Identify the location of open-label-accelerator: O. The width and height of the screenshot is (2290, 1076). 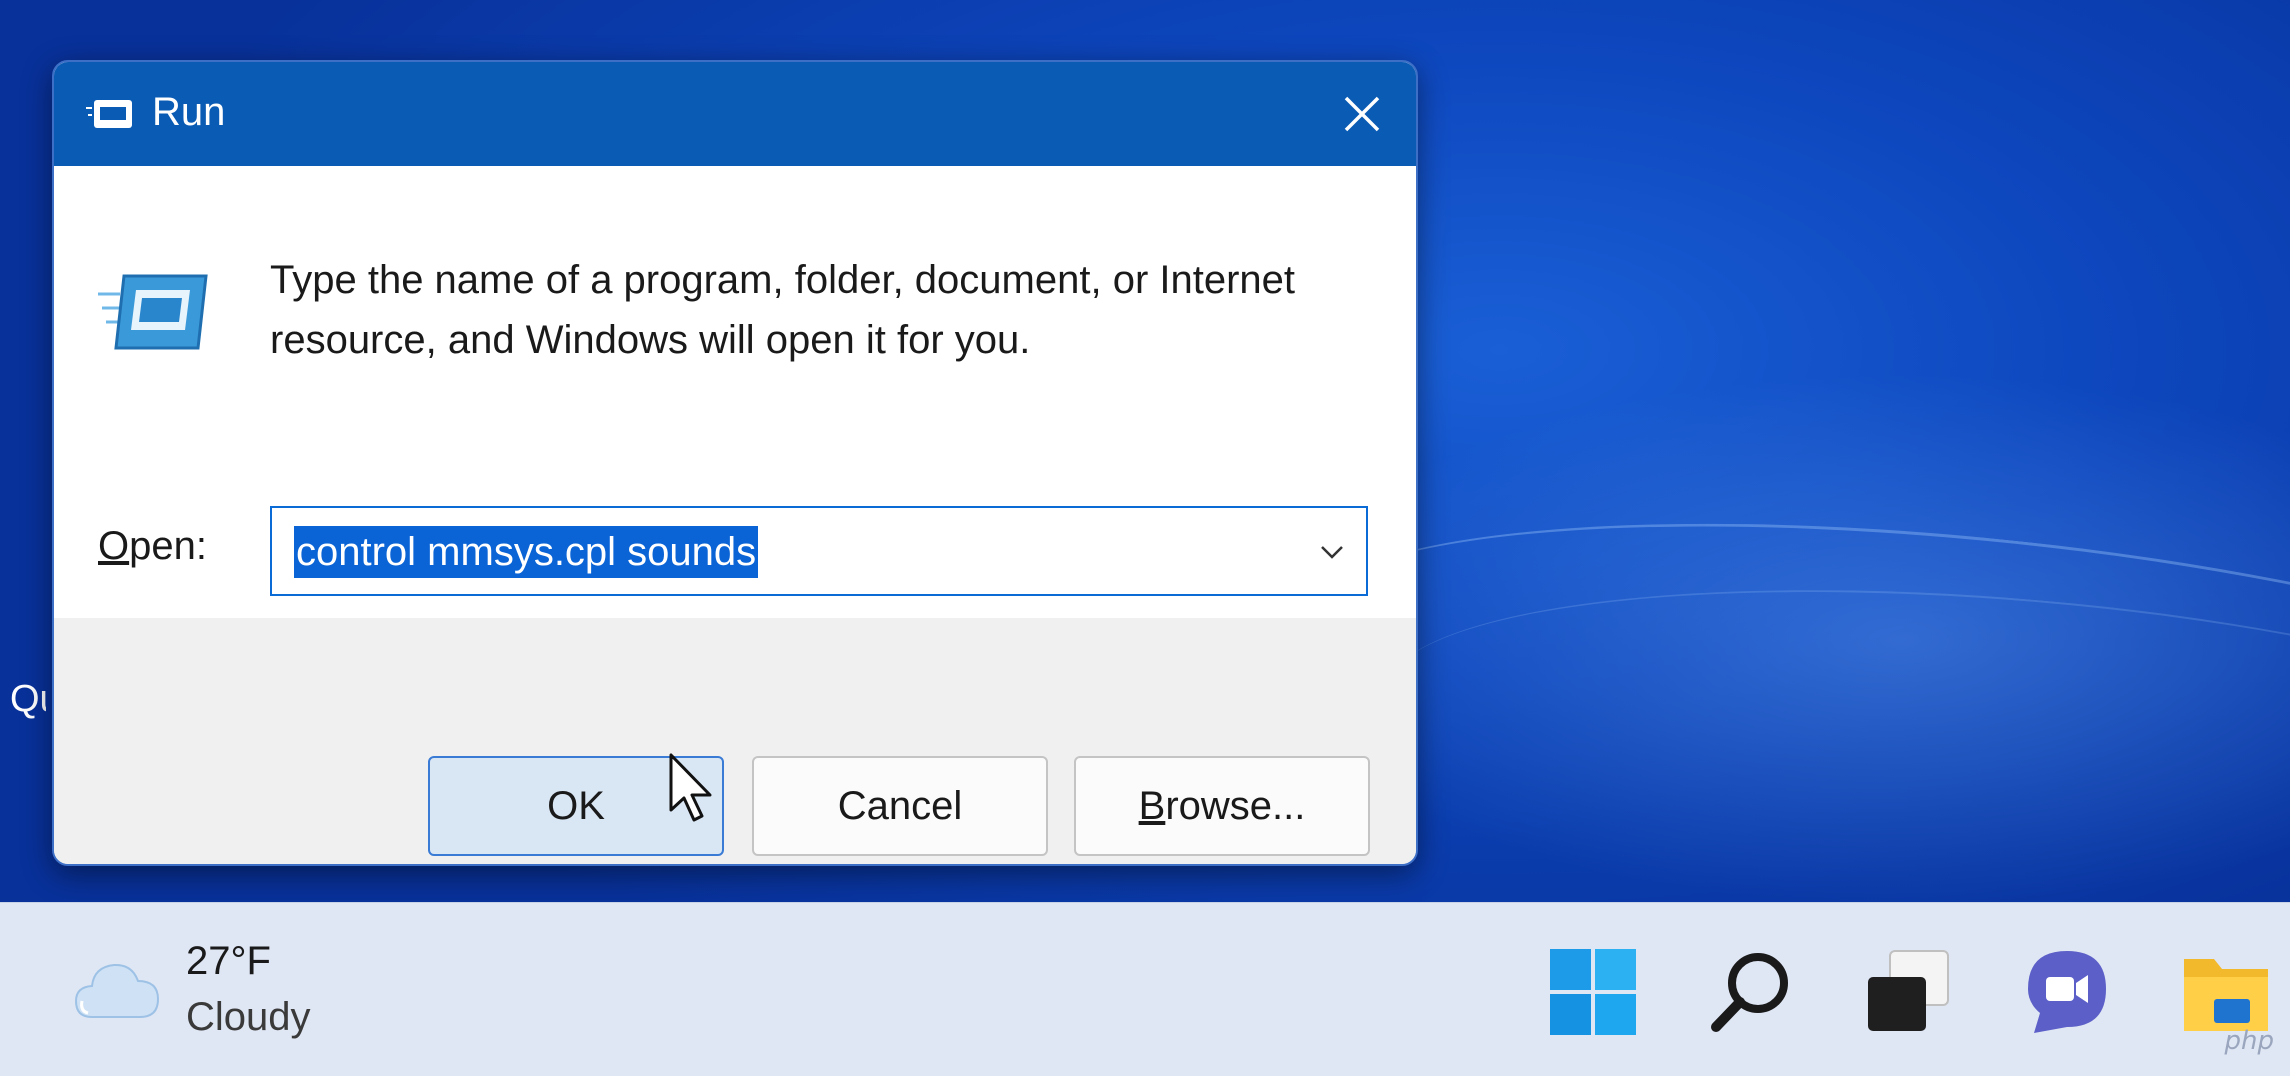
(113, 546).